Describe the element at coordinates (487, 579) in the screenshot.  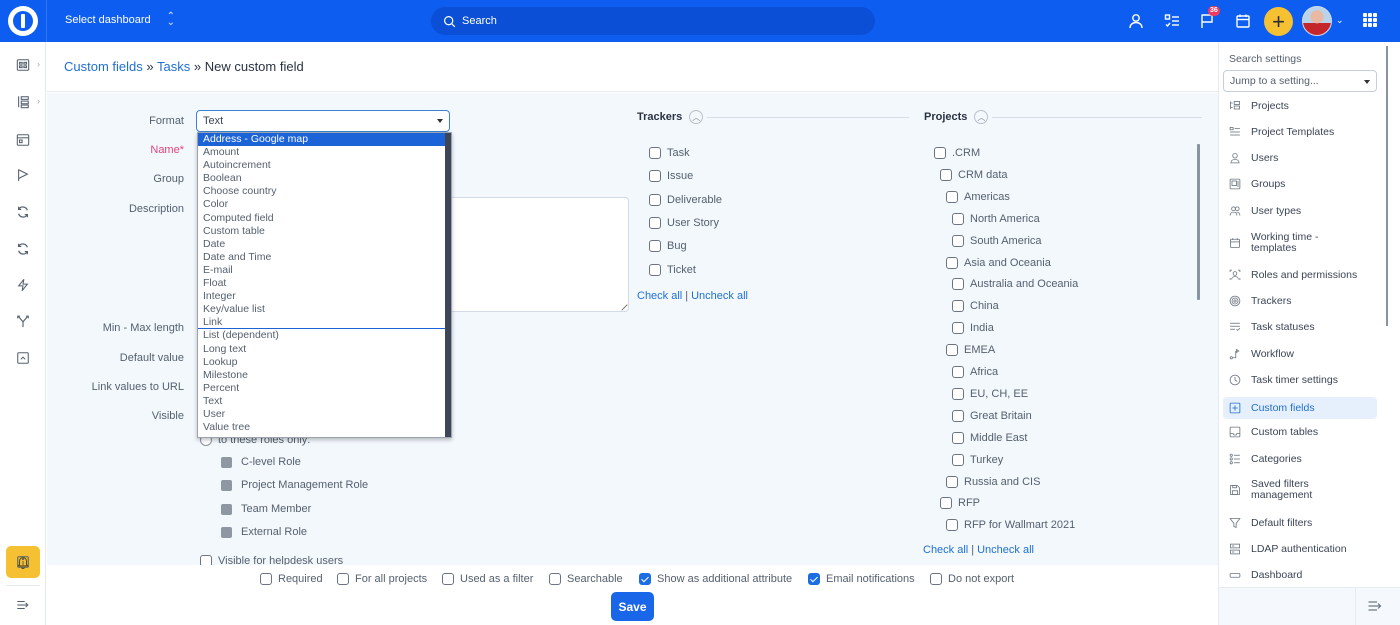
I see `option-checkbox-item: Used as a filter` at that location.